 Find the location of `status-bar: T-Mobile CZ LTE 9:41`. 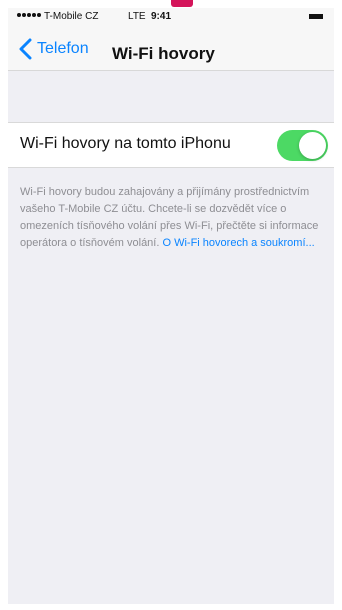

status-bar: T-Mobile CZ LTE 9:41 is located at coordinates (171, 17).